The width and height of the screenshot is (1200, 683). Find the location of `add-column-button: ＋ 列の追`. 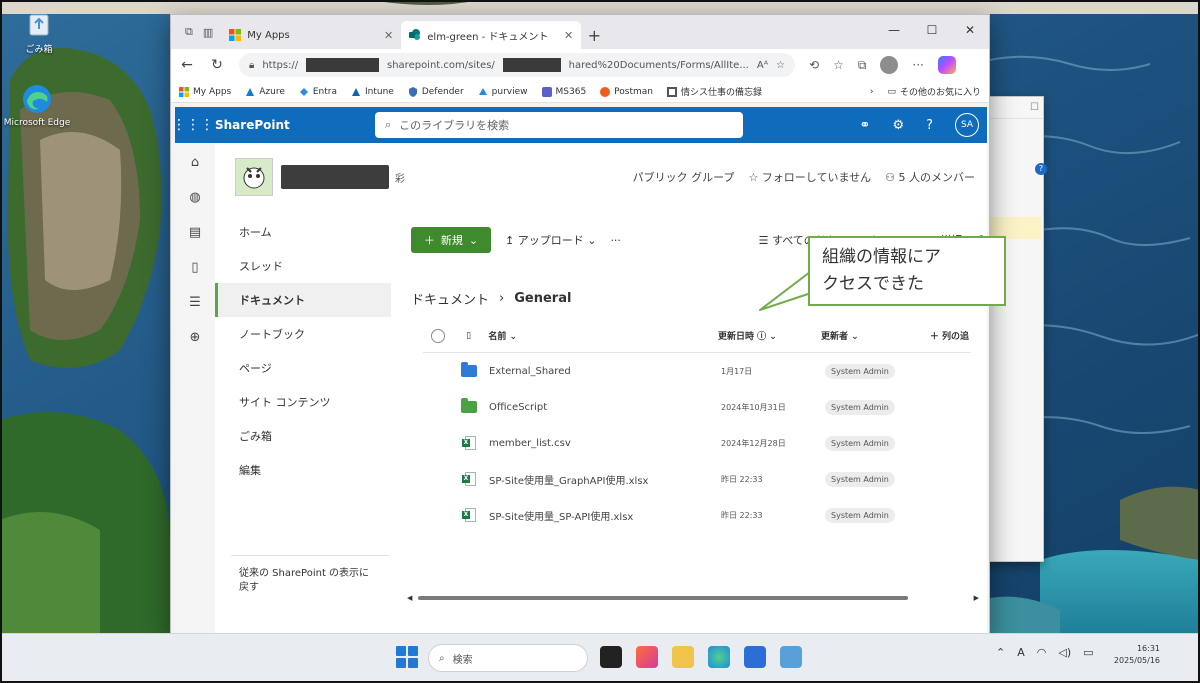

add-column-button: ＋ 列の追 is located at coordinates (950, 335).